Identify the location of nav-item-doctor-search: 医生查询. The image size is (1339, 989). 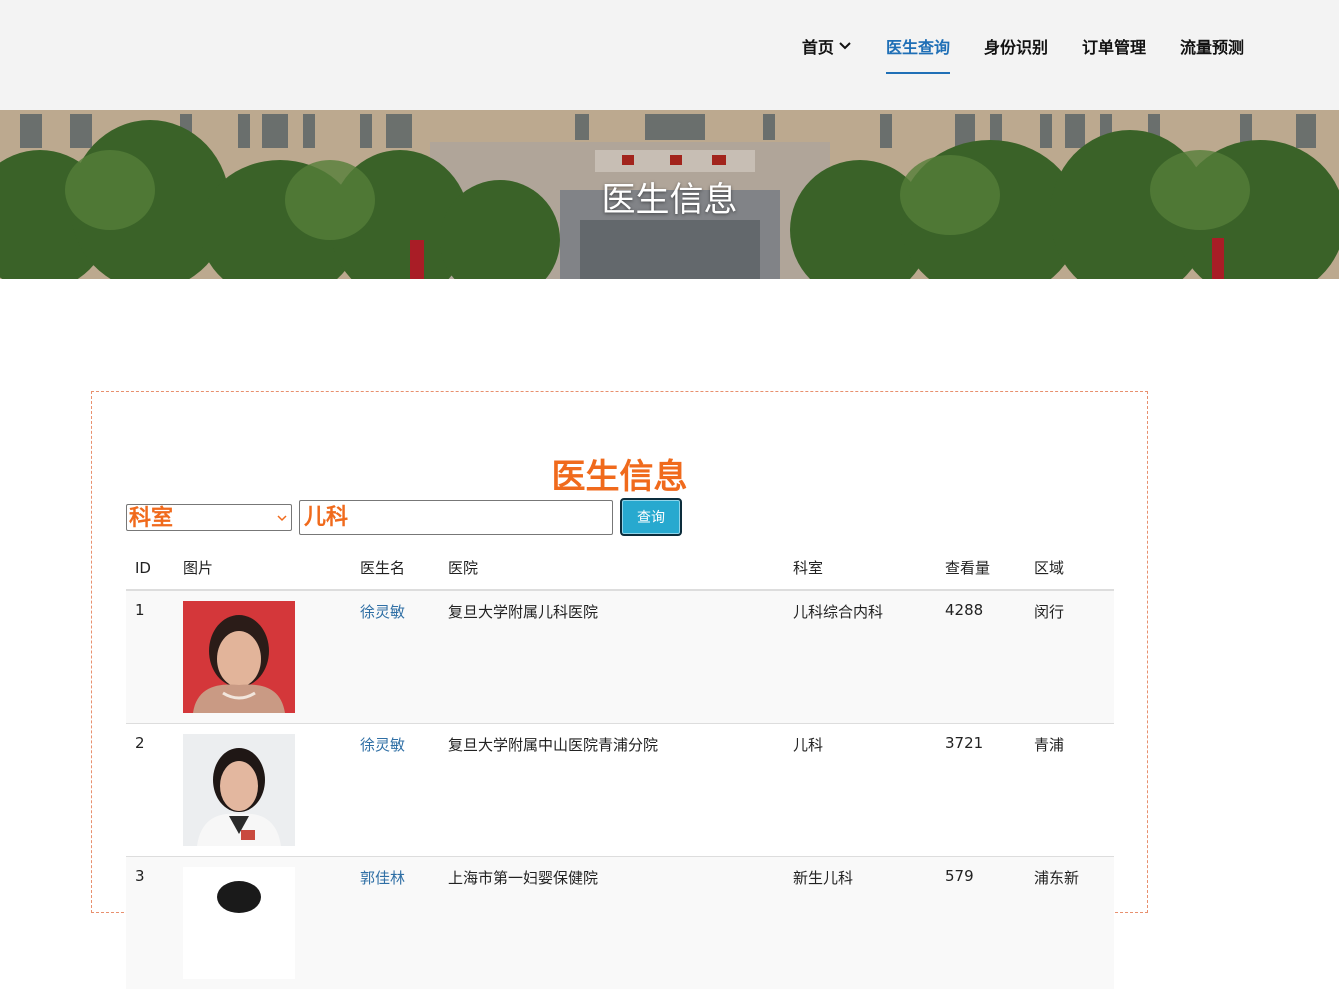
(918, 54).